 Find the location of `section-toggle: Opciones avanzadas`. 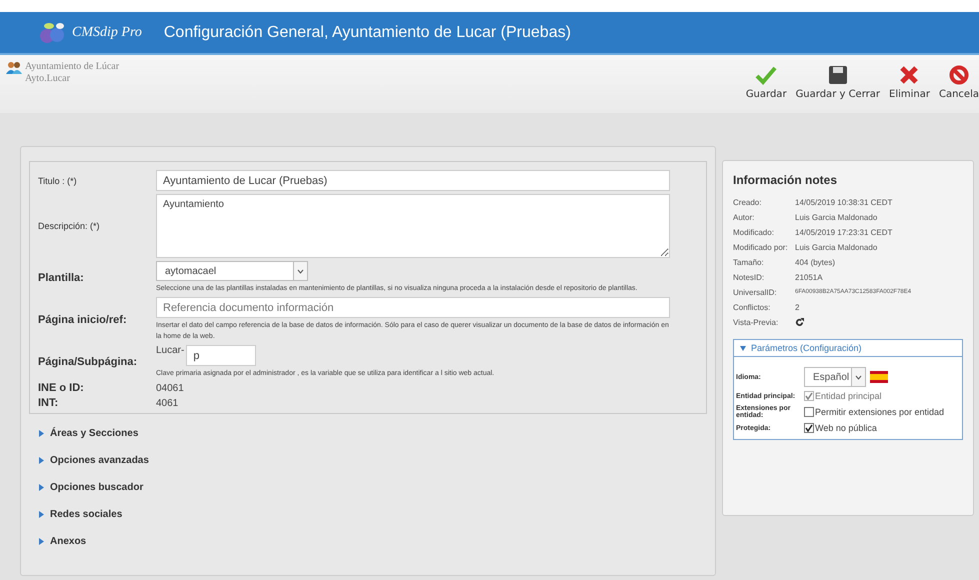

section-toggle: Opciones avanzadas is located at coordinates (373, 460).